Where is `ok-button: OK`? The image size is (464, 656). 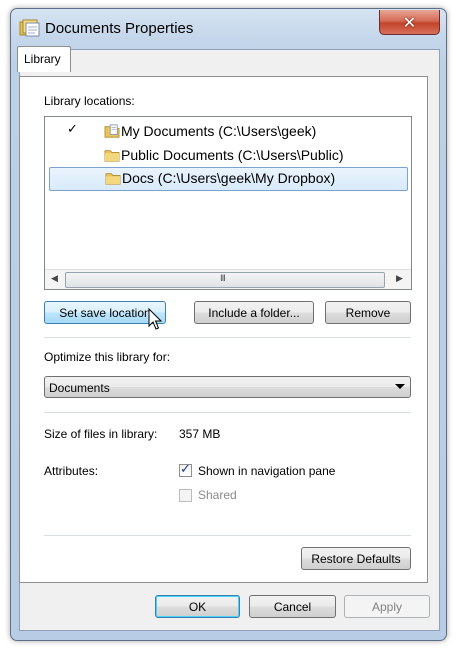
ok-button: OK is located at coordinates (197, 606).